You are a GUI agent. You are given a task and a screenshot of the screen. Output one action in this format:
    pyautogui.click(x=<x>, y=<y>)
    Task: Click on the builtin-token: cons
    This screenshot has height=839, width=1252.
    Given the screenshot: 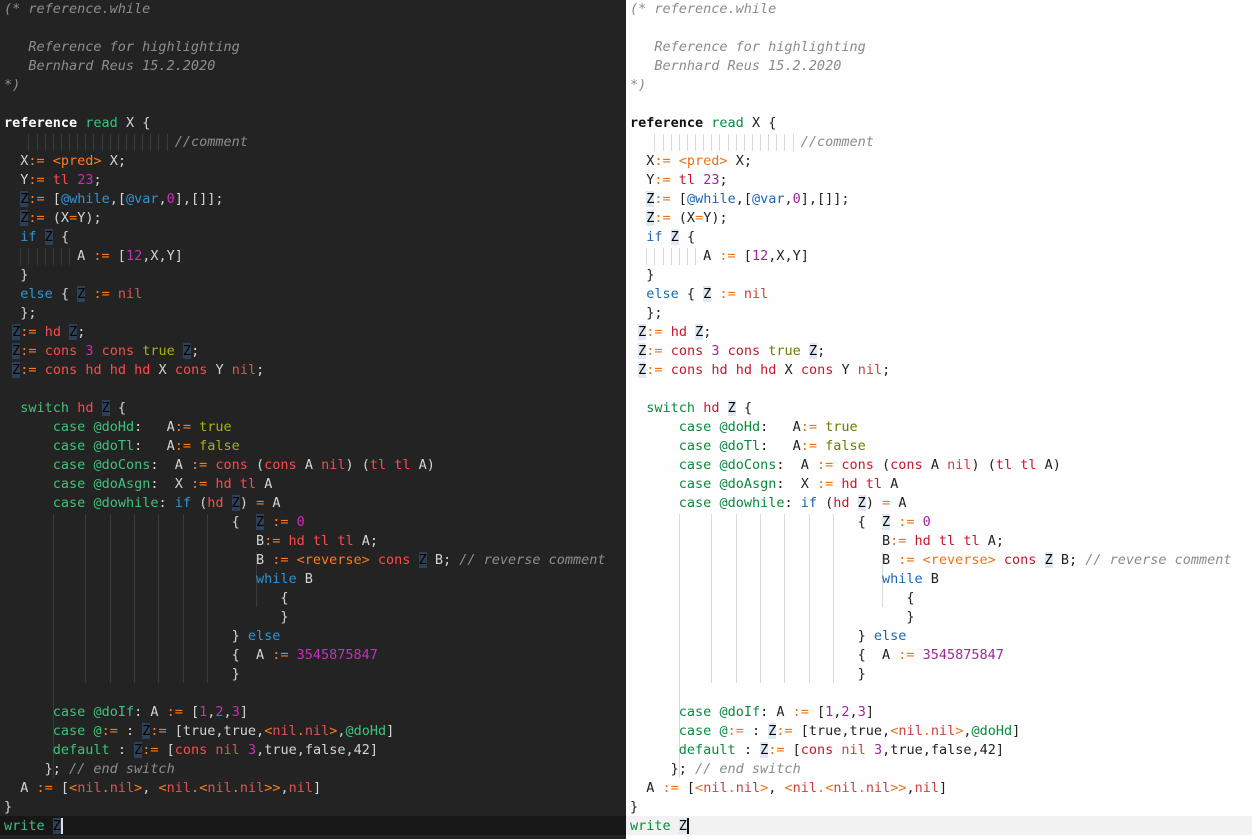 What is the action you would take?
    pyautogui.click(x=191, y=750)
    